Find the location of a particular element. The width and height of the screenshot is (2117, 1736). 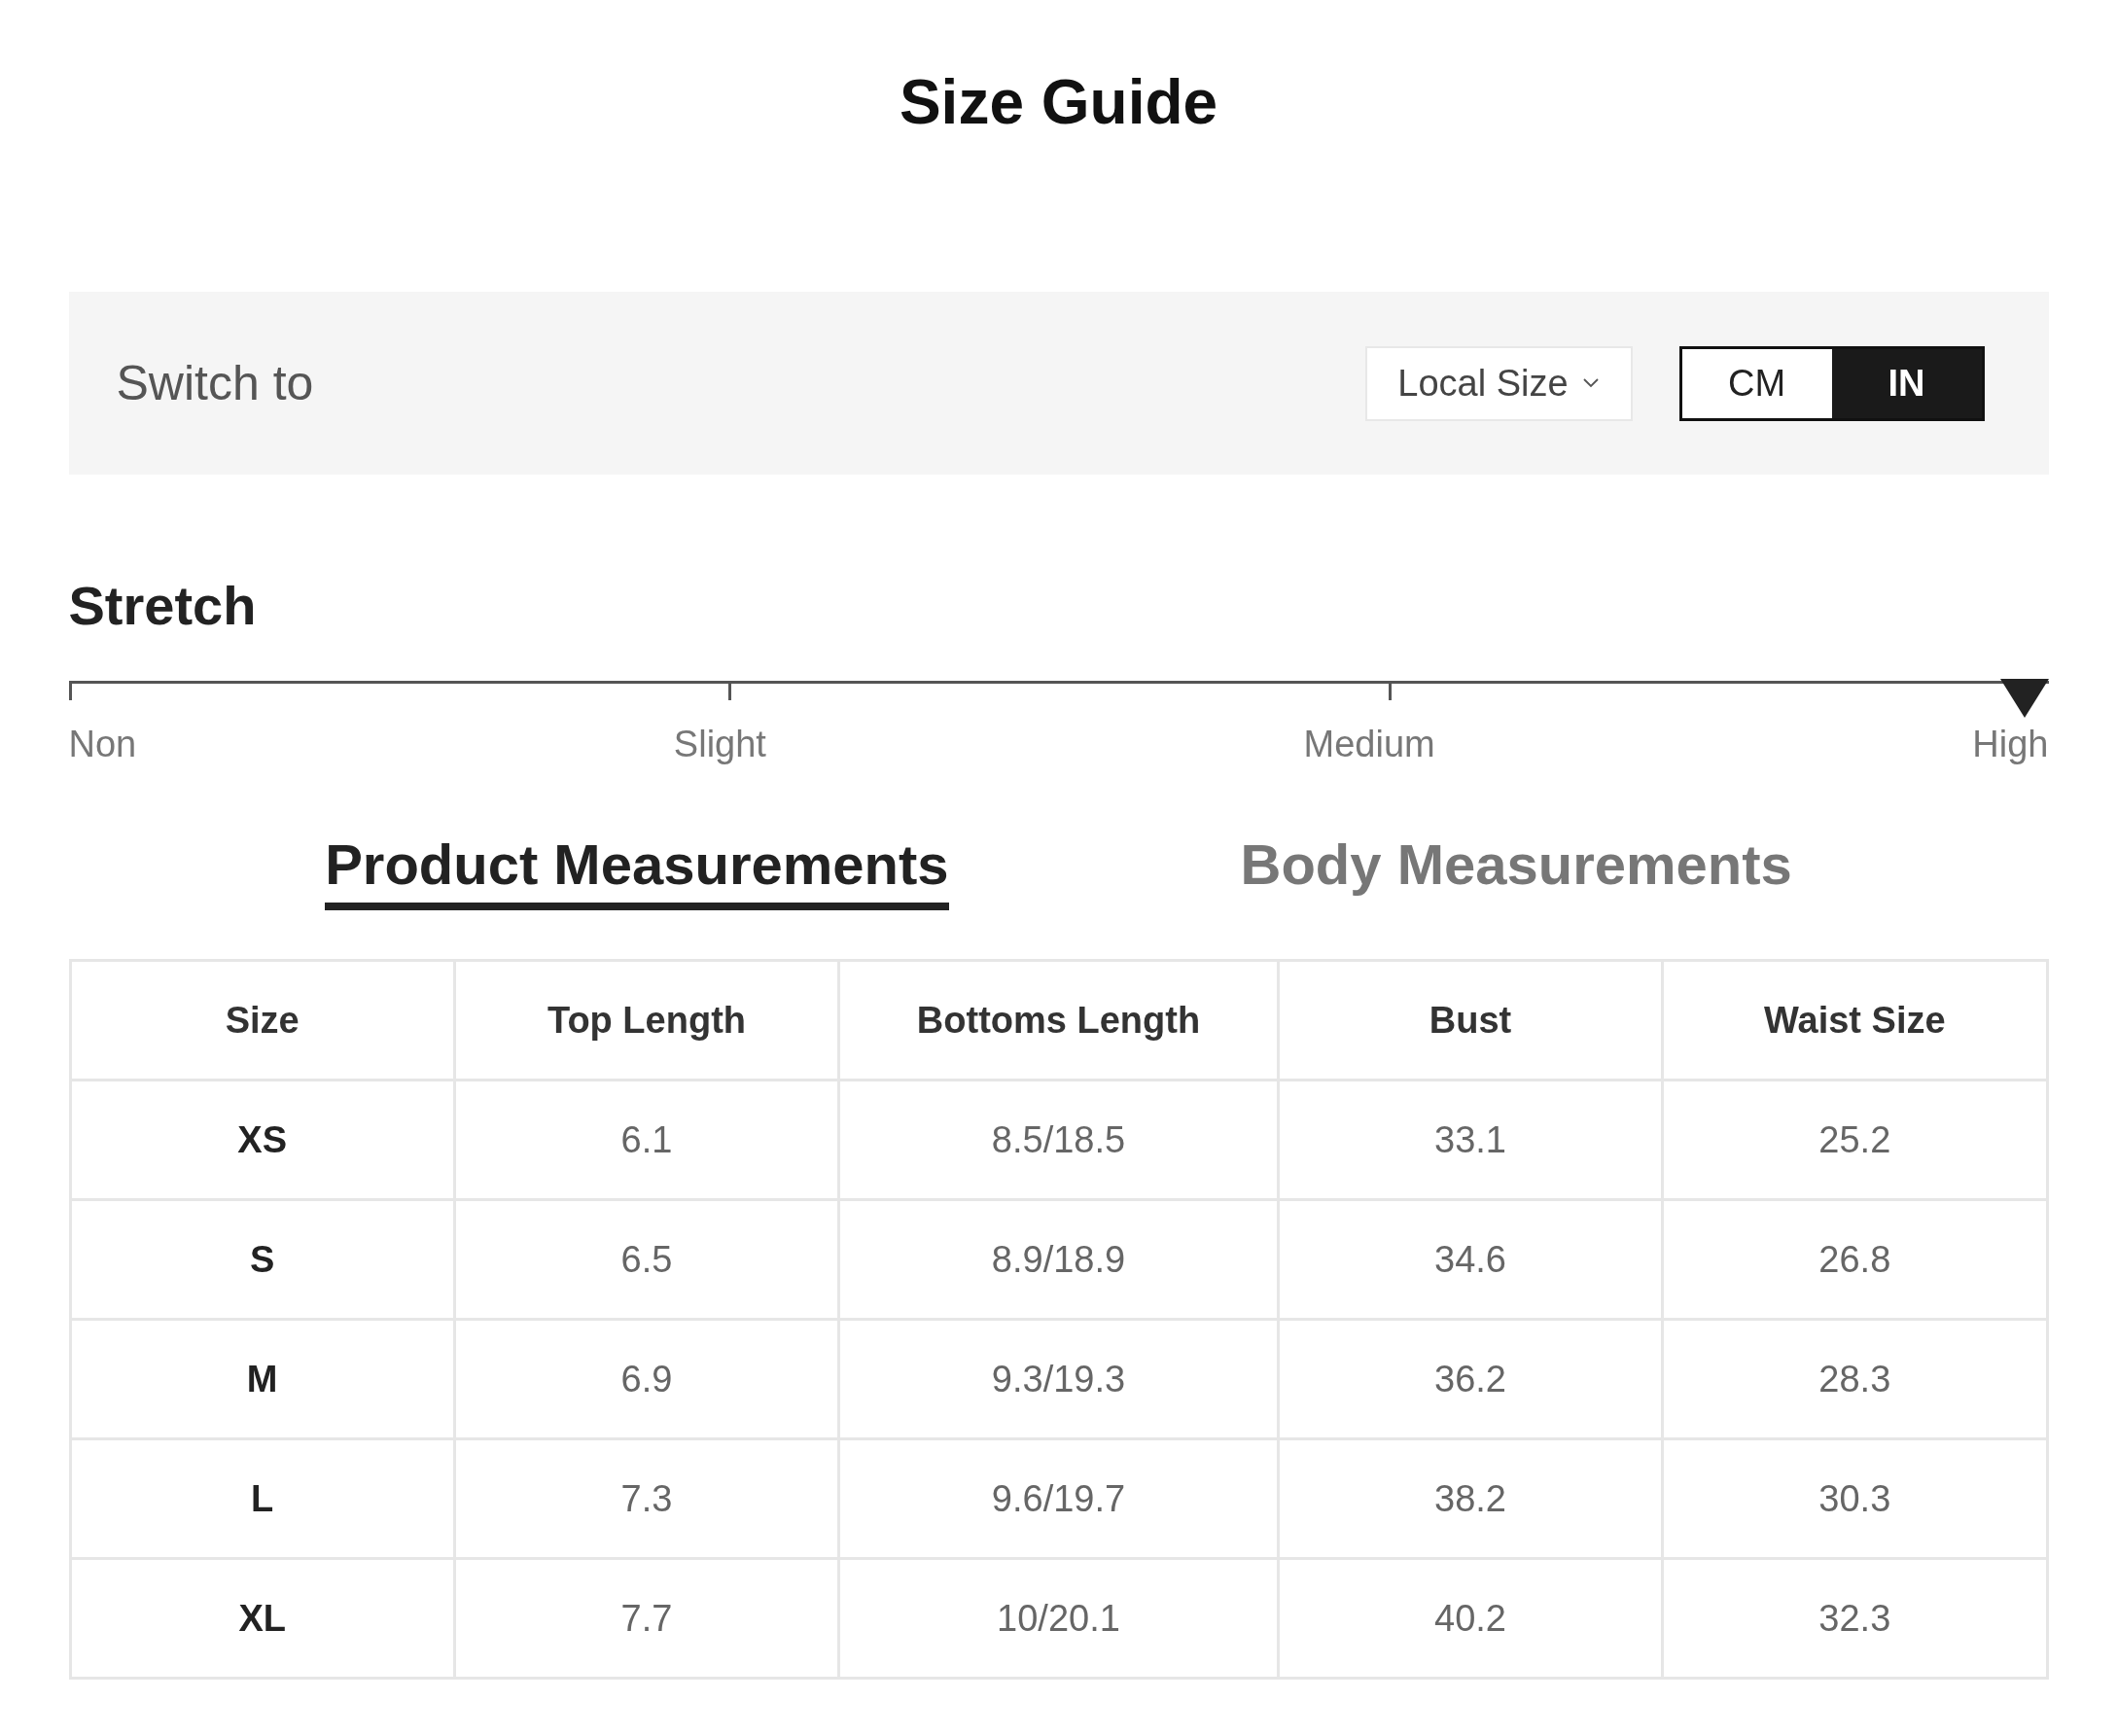

table-cell: 9.6/19.7 is located at coordinates (1058, 1499).